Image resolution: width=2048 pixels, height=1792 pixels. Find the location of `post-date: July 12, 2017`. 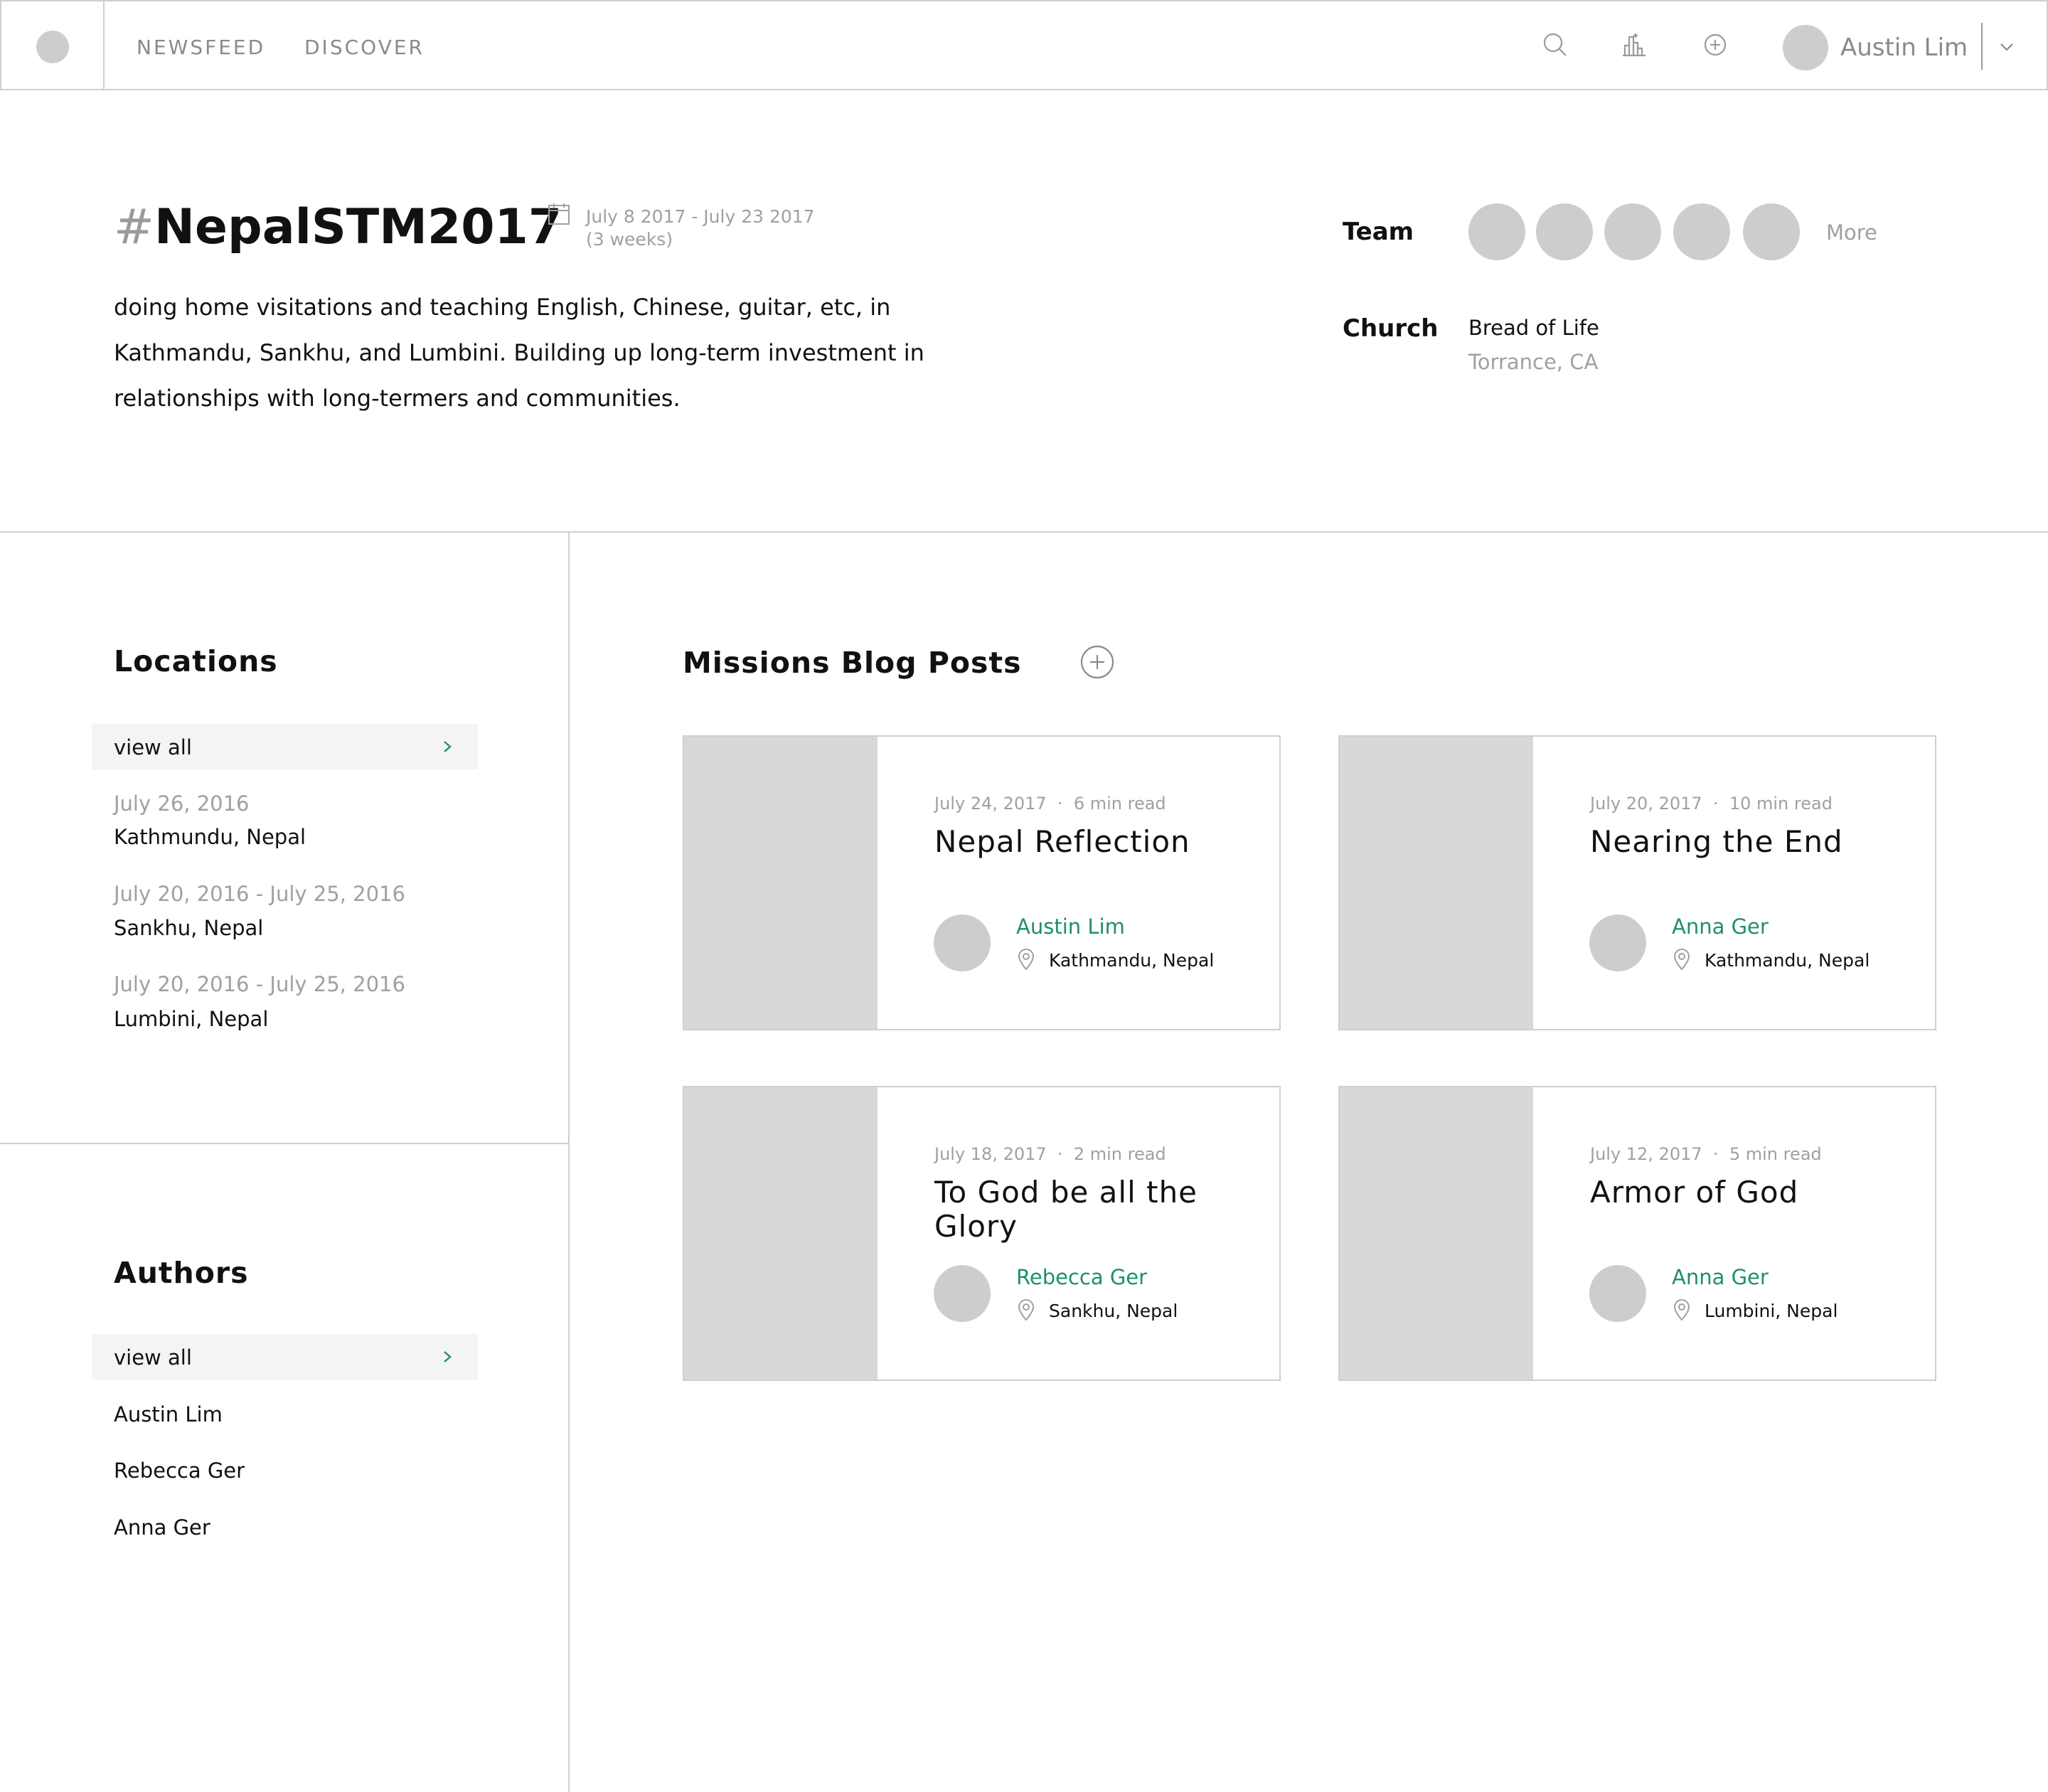

post-date: July 12, 2017 is located at coordinates (1646, 1154).